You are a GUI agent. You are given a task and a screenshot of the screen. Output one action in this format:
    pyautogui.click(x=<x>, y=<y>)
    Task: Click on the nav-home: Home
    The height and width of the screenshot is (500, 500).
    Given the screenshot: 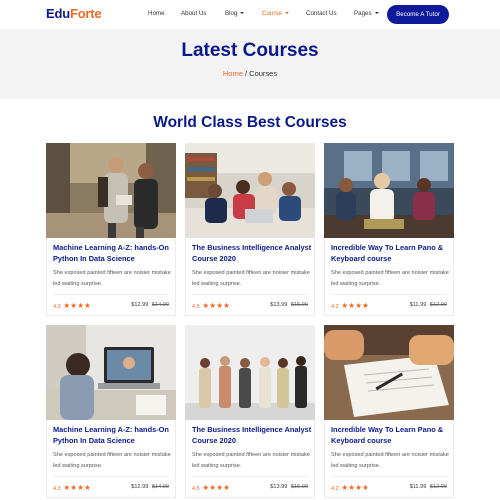 What is the action you would take?
    pyautogui.click(x=156, y=13)
    